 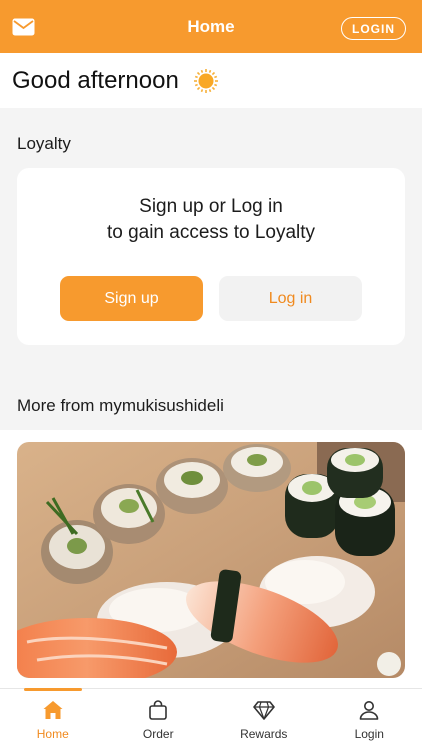 What do you see at coordinates (95, 80) in the screenshot?
I see `greeting-text: Good afternoon` at bounding box center [95, 80].